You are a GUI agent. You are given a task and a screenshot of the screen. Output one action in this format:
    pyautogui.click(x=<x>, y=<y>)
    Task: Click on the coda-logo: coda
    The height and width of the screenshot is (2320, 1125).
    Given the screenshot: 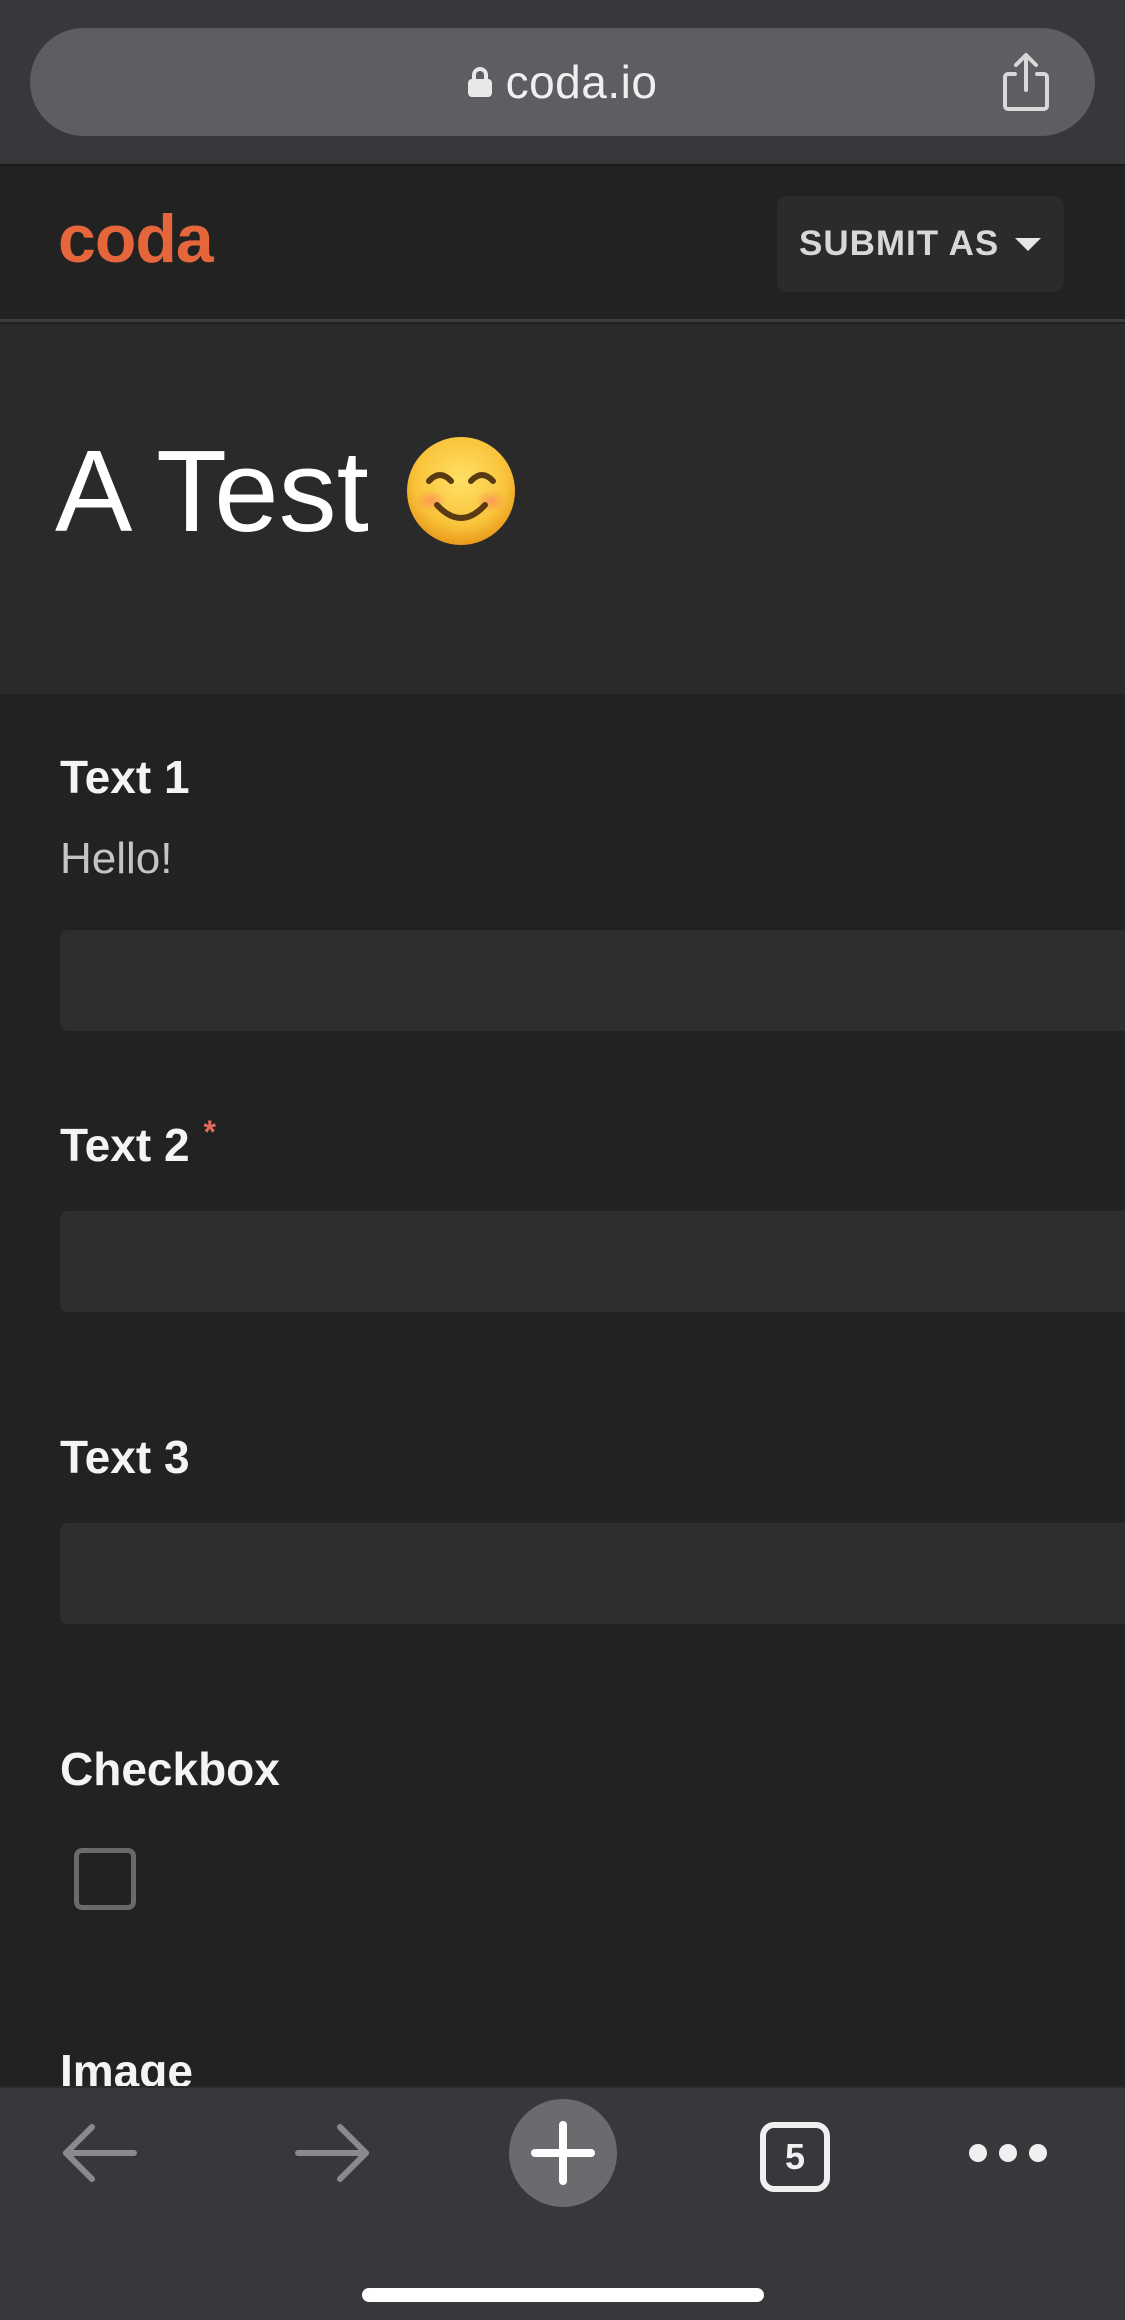 What is the action you would take?
    pyautogui.click(x=136, y=239)
    